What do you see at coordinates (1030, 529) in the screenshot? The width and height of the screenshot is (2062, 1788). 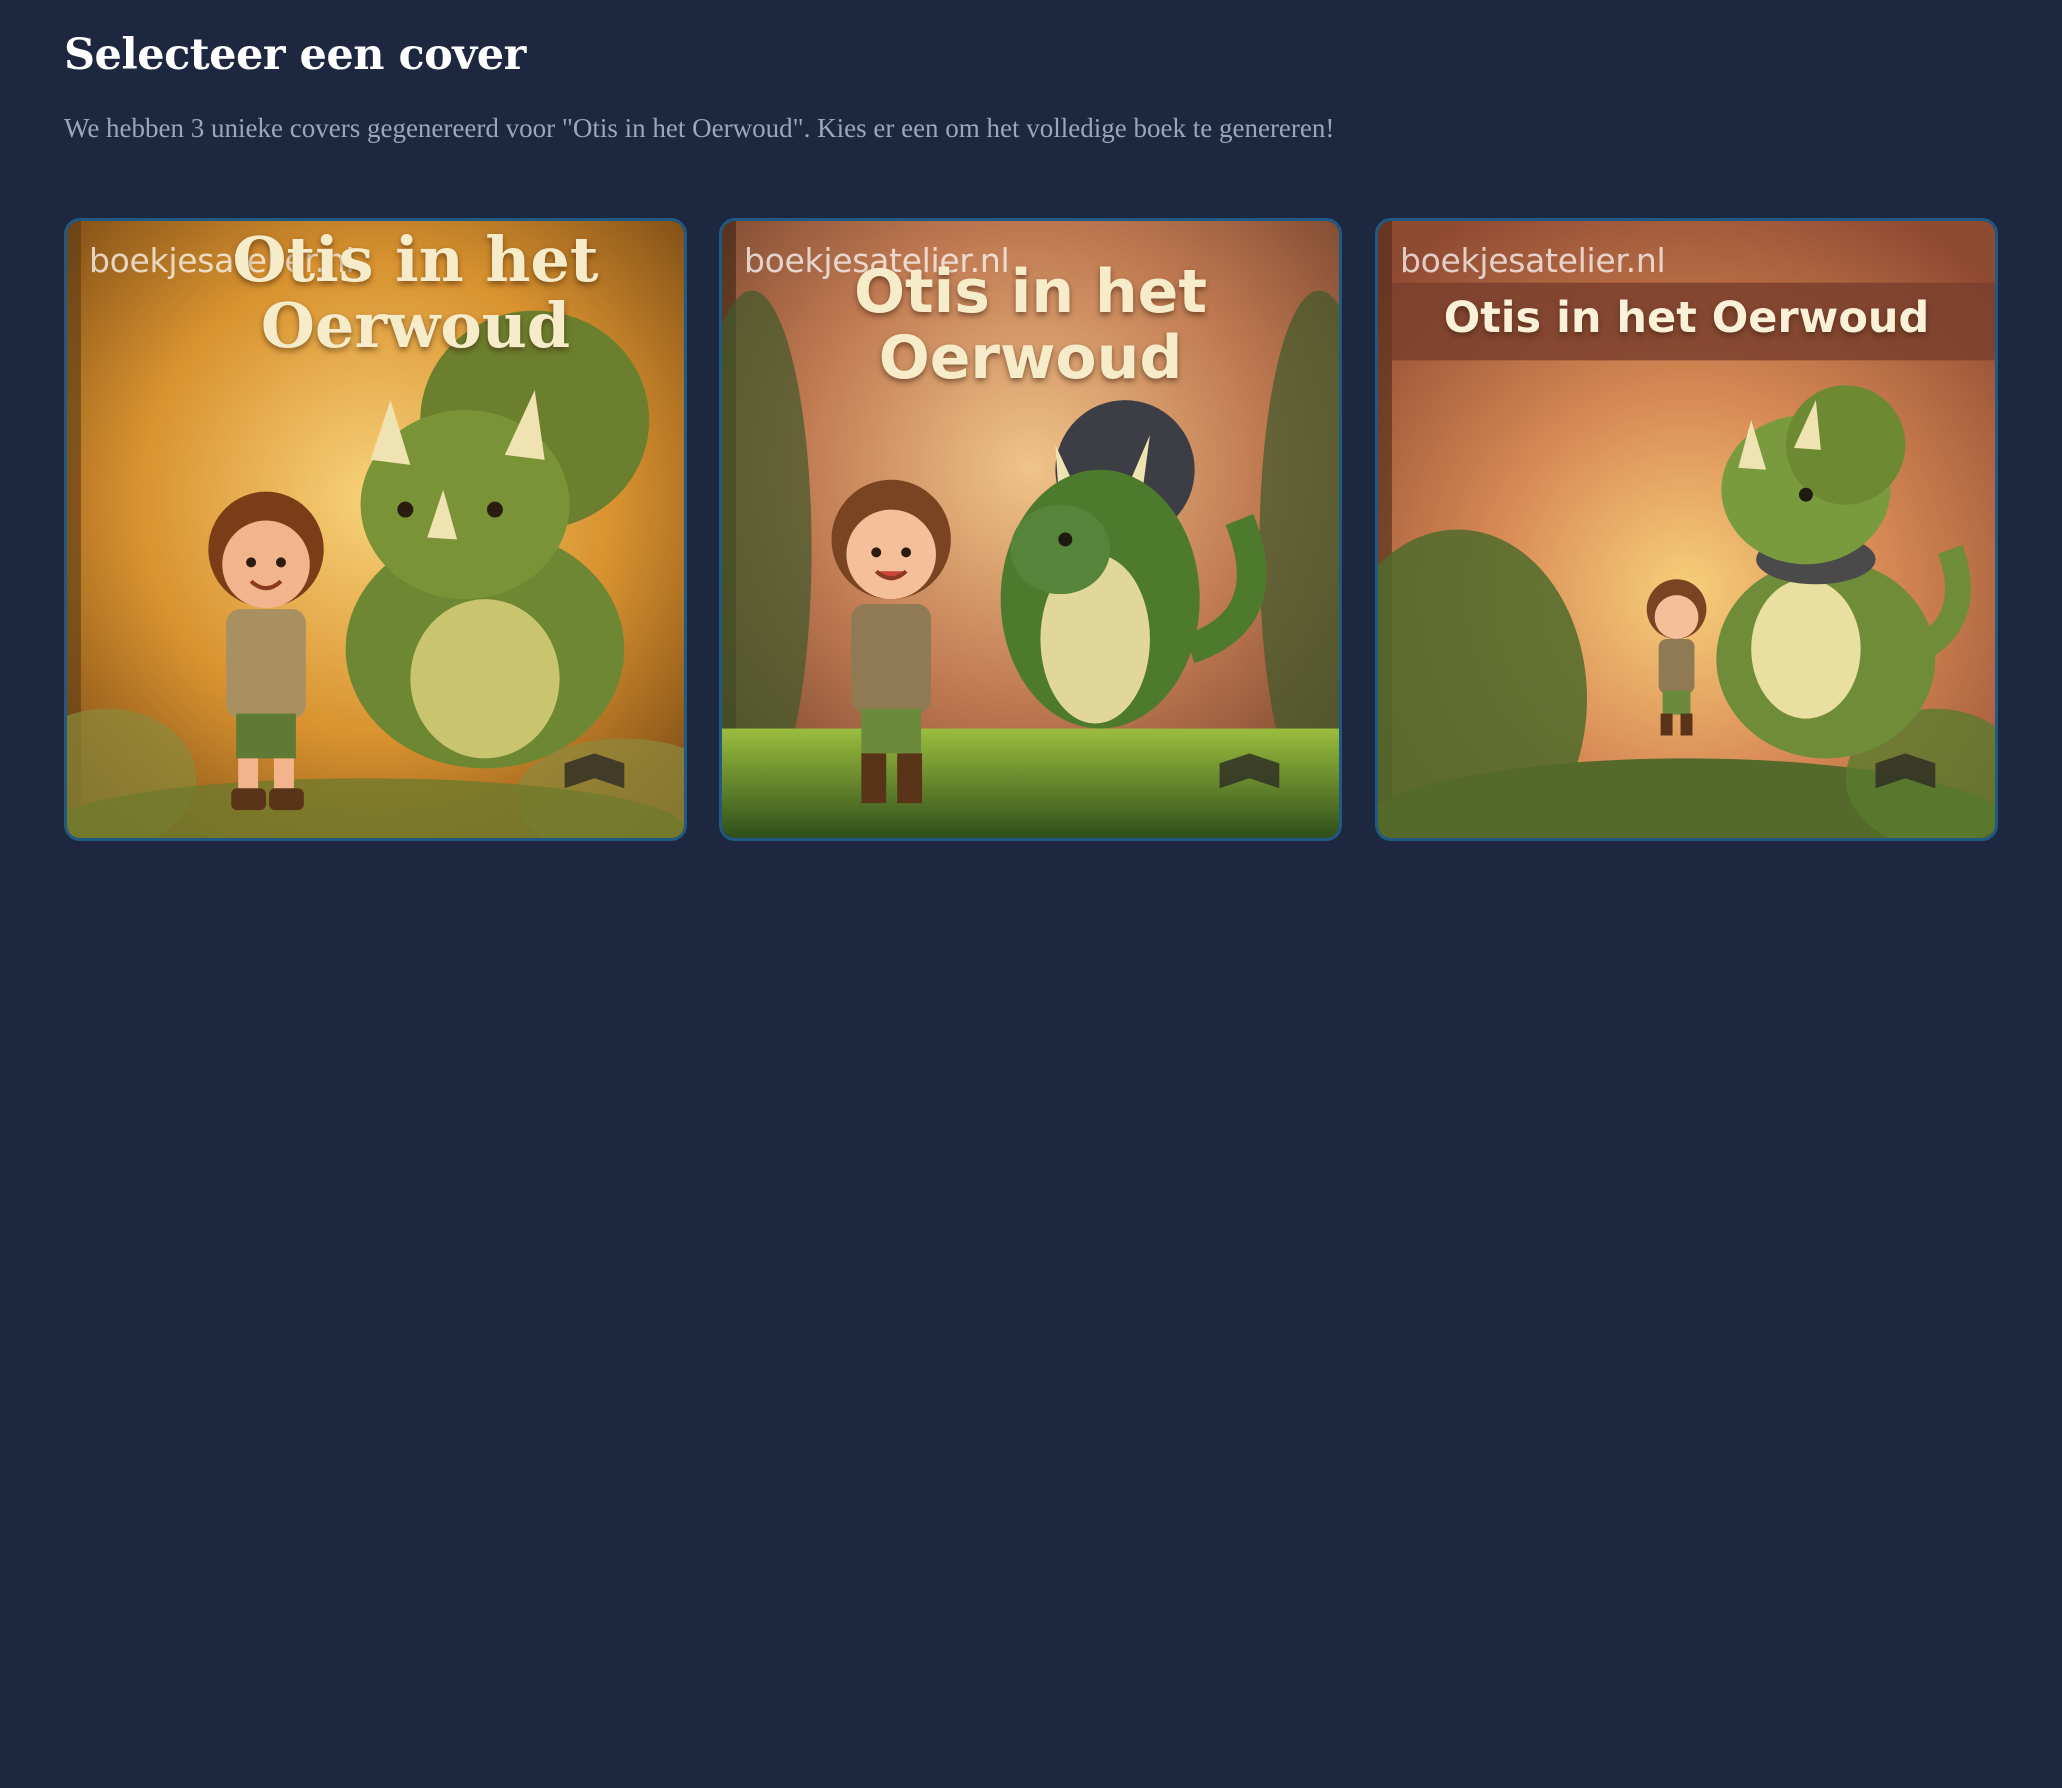 I see `cover-option-2: boekjesatelier.nl Otis in het Oerwoud` at bounding box center [1030, 529].